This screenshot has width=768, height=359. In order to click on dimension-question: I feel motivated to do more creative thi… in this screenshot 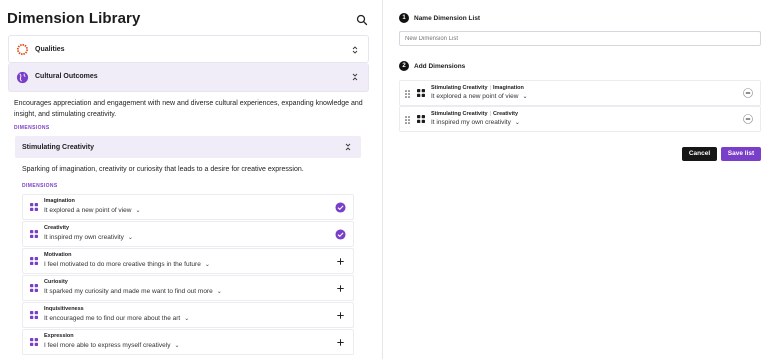, I will do `click(127, 264)`.